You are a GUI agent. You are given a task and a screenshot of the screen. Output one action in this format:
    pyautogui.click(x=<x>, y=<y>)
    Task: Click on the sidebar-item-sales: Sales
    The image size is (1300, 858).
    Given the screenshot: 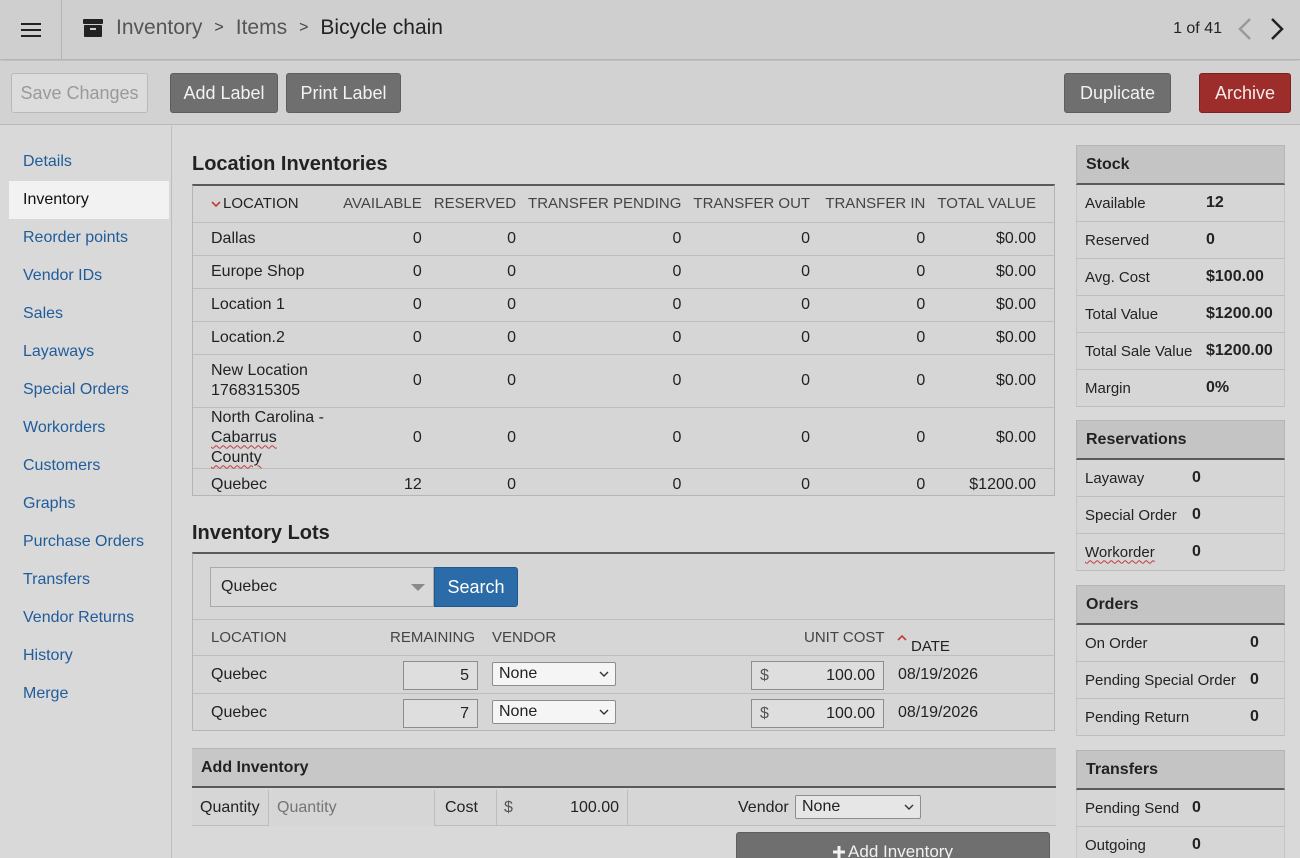 What is the action you would take?
    pyautogui.click(x=89, y=314)
    